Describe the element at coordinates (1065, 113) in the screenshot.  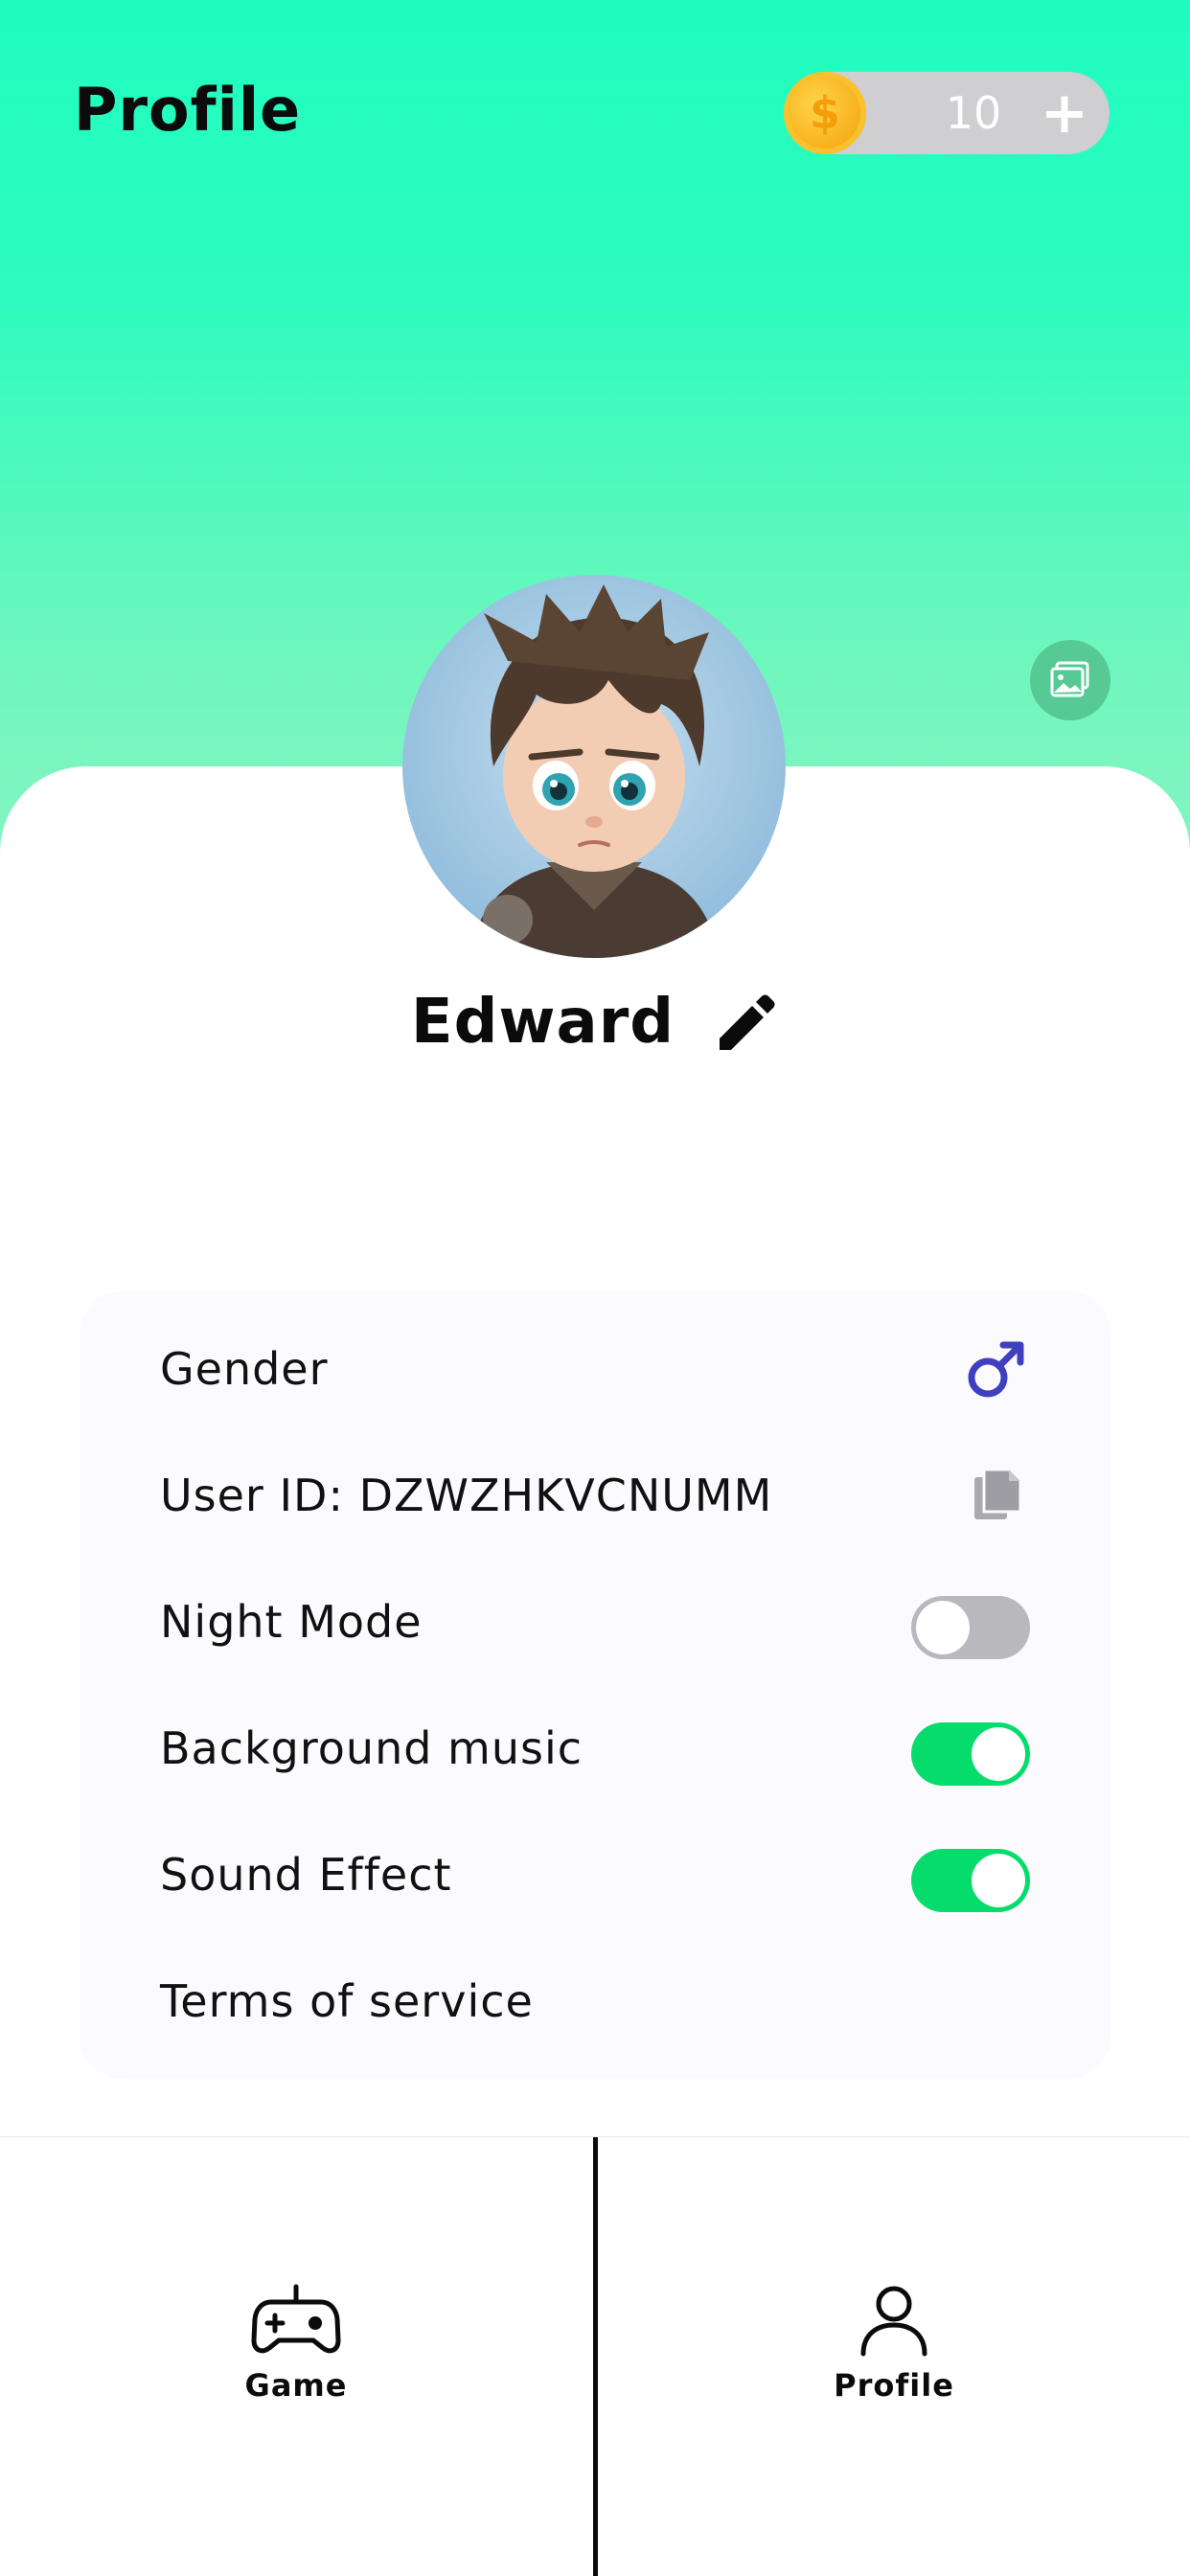
I see `add-coins-button: +` at that location.